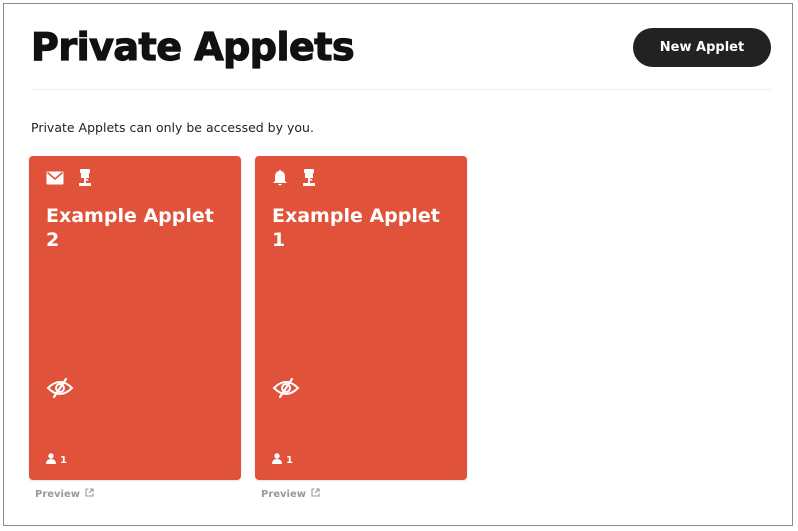 Image resolution: width=798 pixels, height=531 pixels. What do you see at coordinates (192, 46) in the screenshot?
I see `page-title: Private Applets` at bounding box center [192, 46].